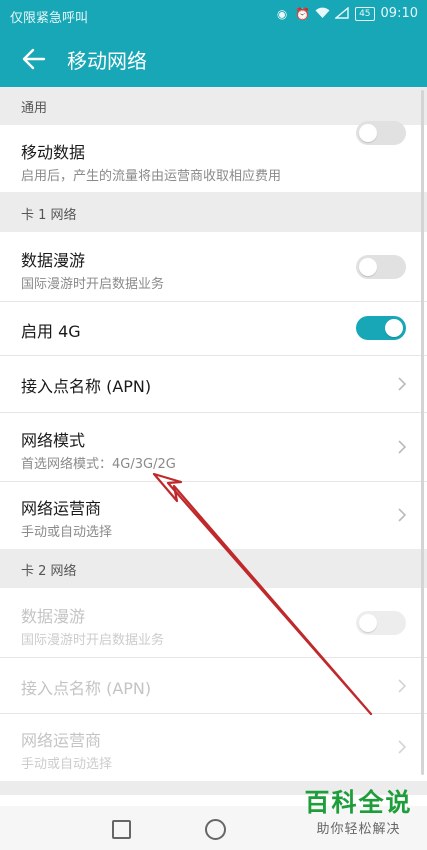 The height and width of the screenshot is (850, 427). Describe the element at coordinates (213, 384) in the screenshot. I see `sim1-apn-row: 接入点名称 (APN)` at that location.